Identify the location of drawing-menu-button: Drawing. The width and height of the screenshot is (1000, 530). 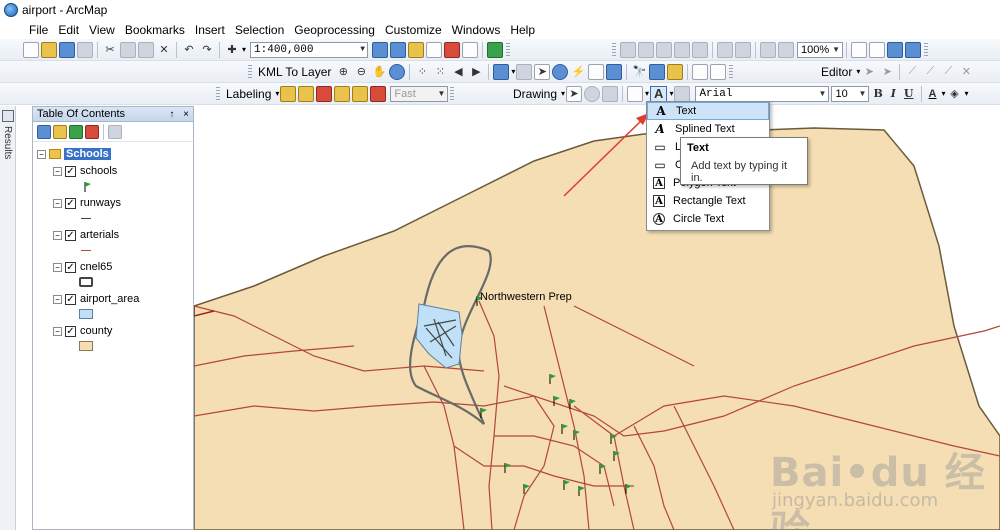
(535, 94).